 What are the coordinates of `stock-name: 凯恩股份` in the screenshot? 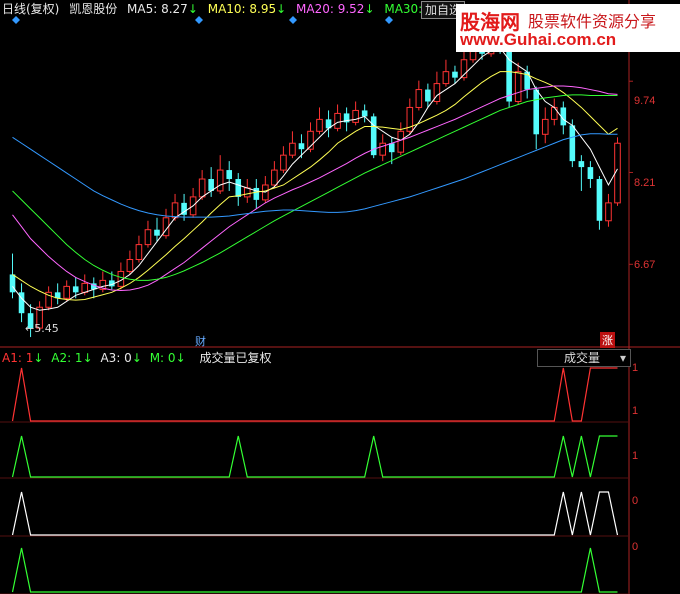 It's located at (93, 9).